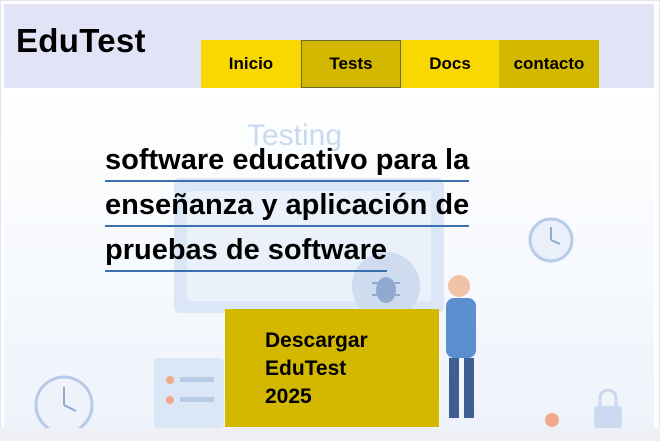 This screenshot has height=441, width=660. What do you see at coordinates (287, 206) in the screenshot?
I see `headline-line-2: enseñanza y aplicación de` at bounding box center [287, 206].